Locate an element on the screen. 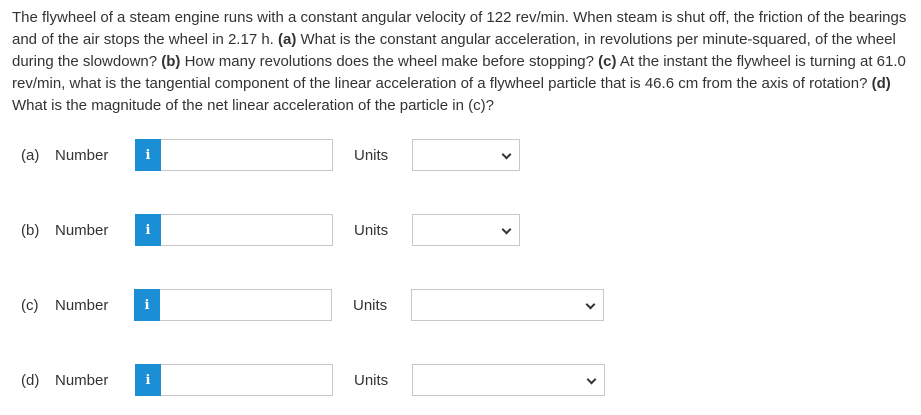  part-label: (a) Number is located at coordinates (64, 155).